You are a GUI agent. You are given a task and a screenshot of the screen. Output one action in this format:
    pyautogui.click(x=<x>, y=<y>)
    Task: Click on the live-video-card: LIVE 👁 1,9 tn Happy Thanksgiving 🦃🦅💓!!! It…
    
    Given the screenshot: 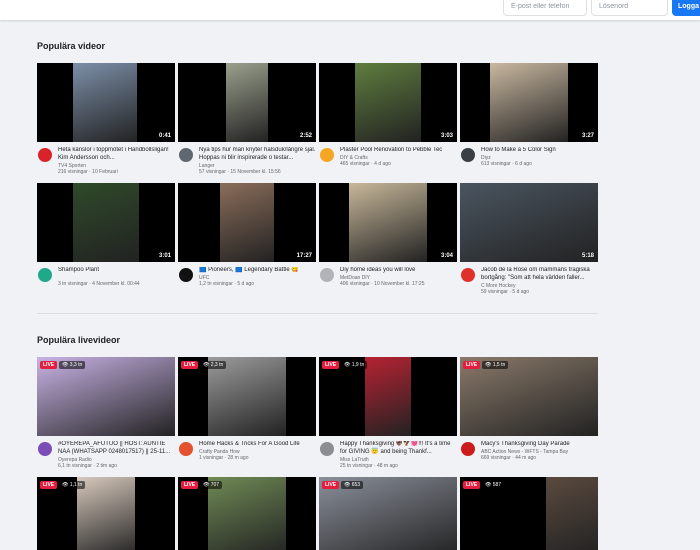 What is the action you would take?
    pyautogui.click(x=388, y=413)
    